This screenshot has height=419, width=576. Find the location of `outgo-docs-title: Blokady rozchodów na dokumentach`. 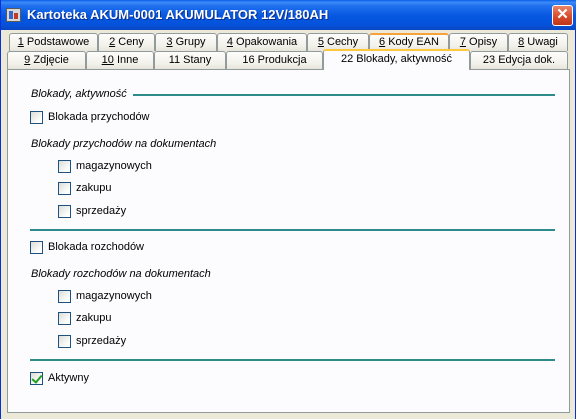

outgo-docs-title: Blokady rozchodów na dokumentach is located at coordinates (121, 274).